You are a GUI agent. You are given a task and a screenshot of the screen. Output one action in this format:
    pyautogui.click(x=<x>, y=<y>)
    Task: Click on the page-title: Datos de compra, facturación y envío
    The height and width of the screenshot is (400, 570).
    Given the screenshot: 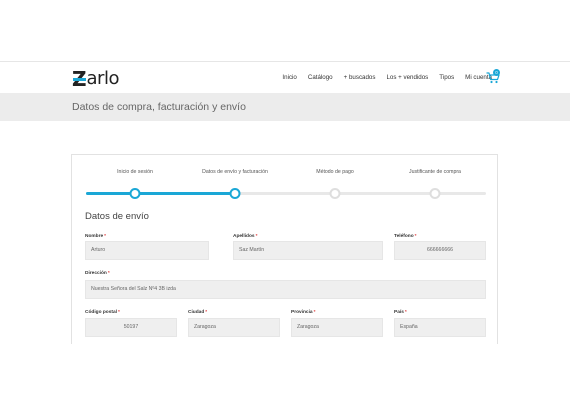 What is the action you would take?
    pyautogui.click(x=159, y=107)
    